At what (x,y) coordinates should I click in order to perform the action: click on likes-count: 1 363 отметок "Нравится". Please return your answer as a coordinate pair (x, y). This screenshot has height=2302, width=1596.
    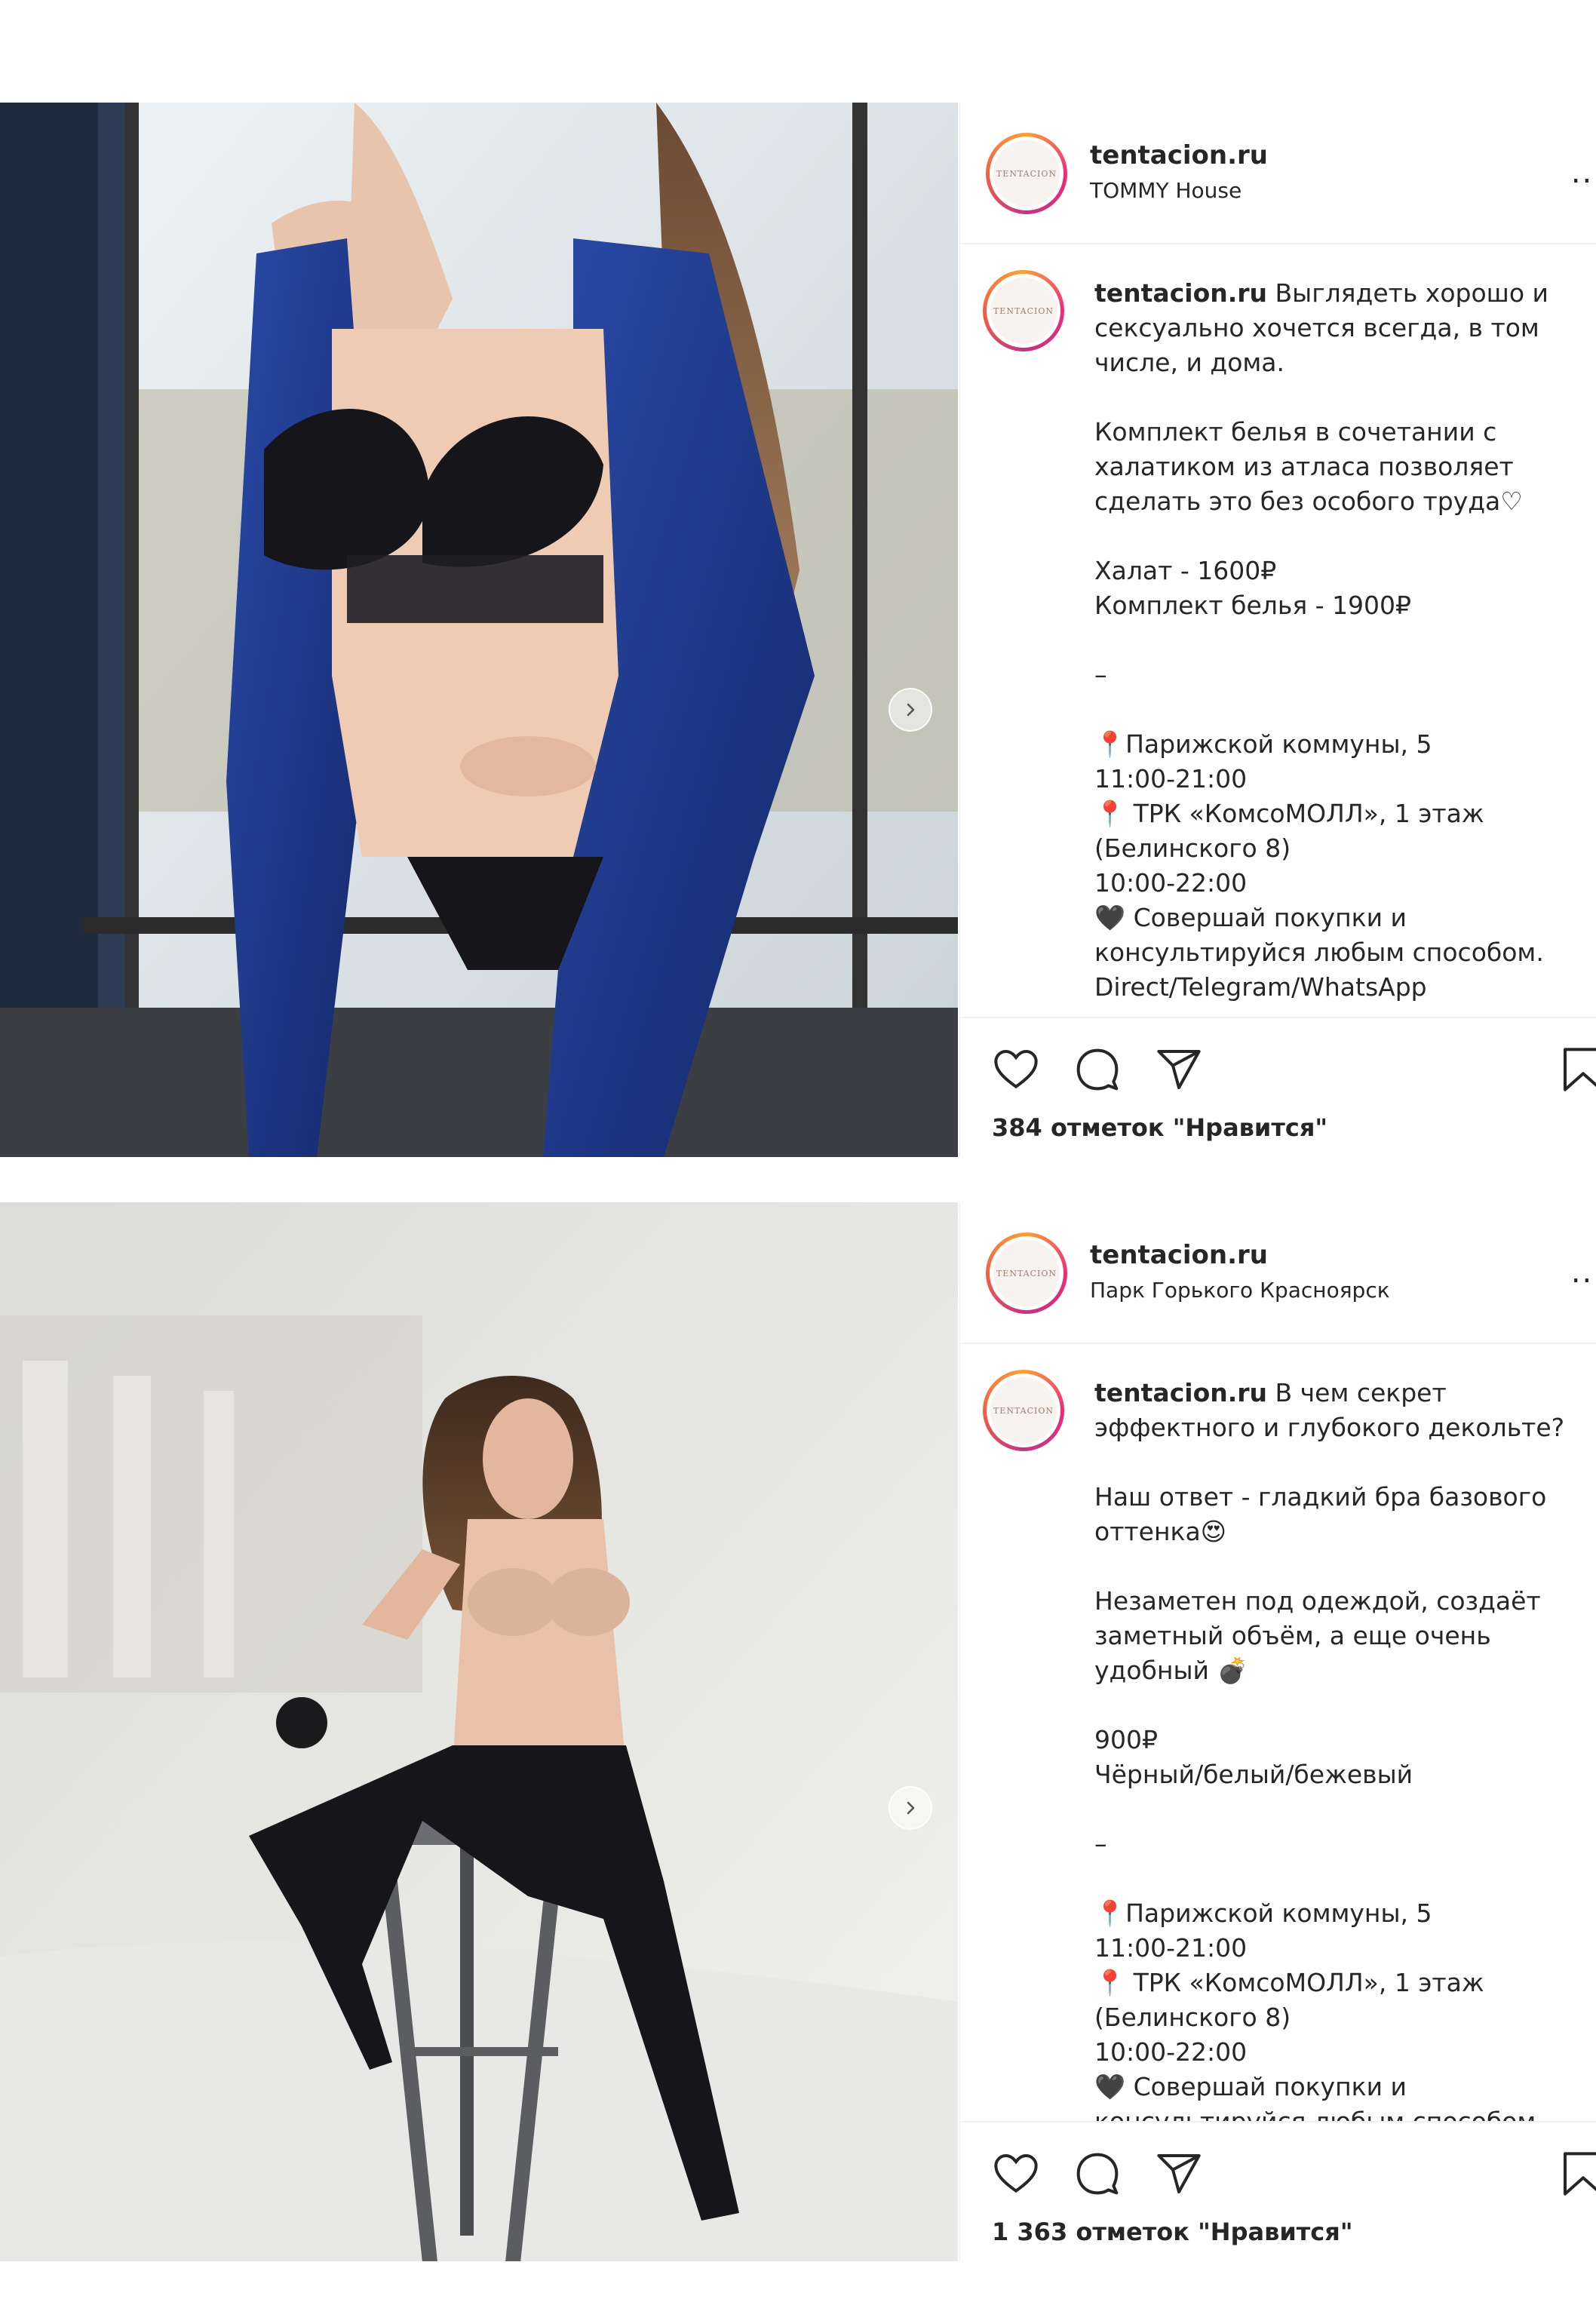
    Looking at the image, I should click on (1172, 2232).